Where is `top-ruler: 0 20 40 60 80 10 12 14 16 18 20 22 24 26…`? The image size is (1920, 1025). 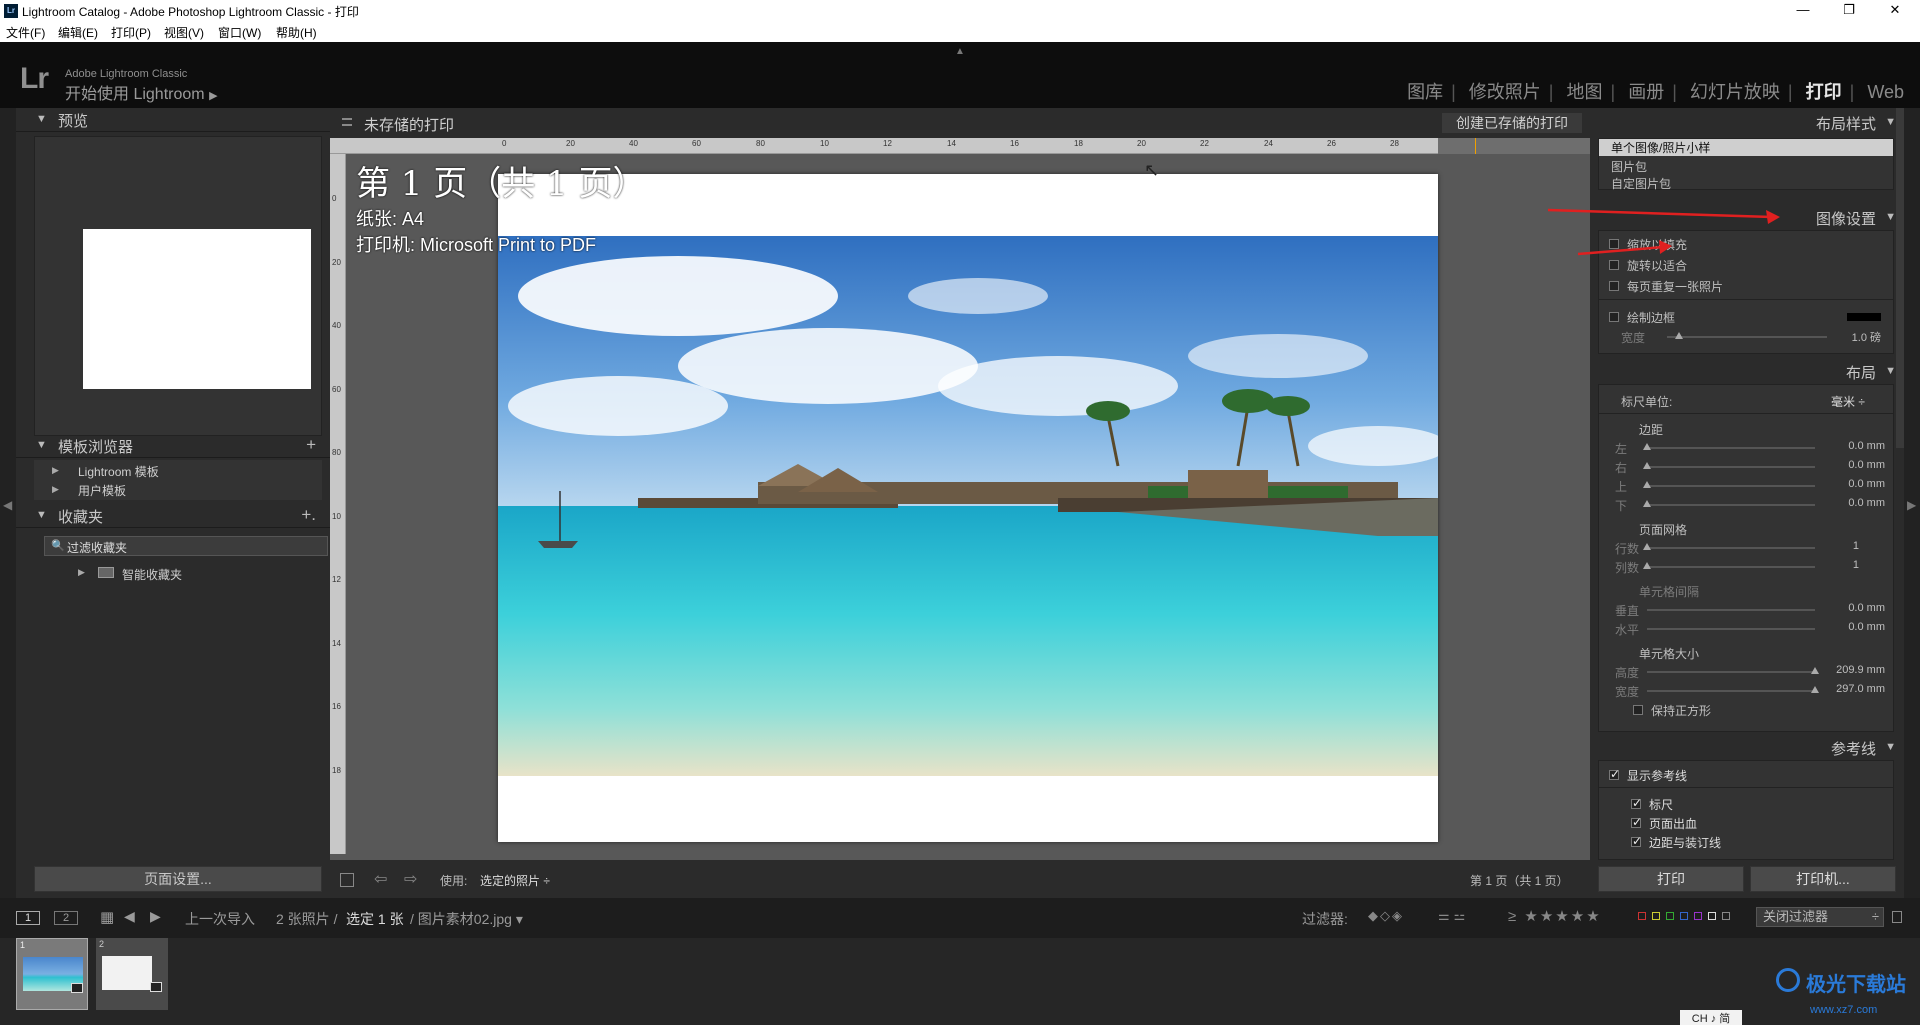 top-ruler: 0 20 40 60 80 10 12 14 16 18 20 22 24 26… is located at coordinates (960, 146).